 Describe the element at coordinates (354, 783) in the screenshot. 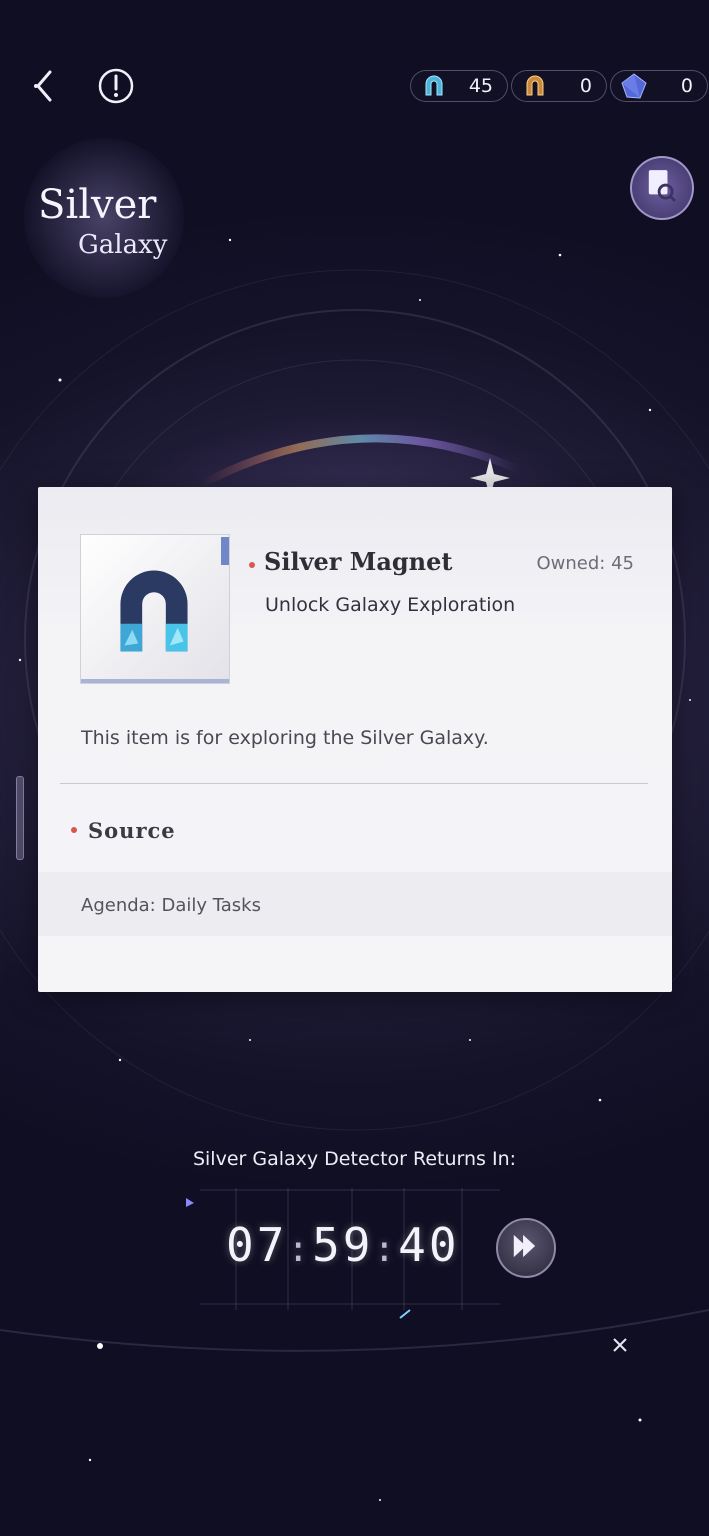

I see `section-divider` at that location.